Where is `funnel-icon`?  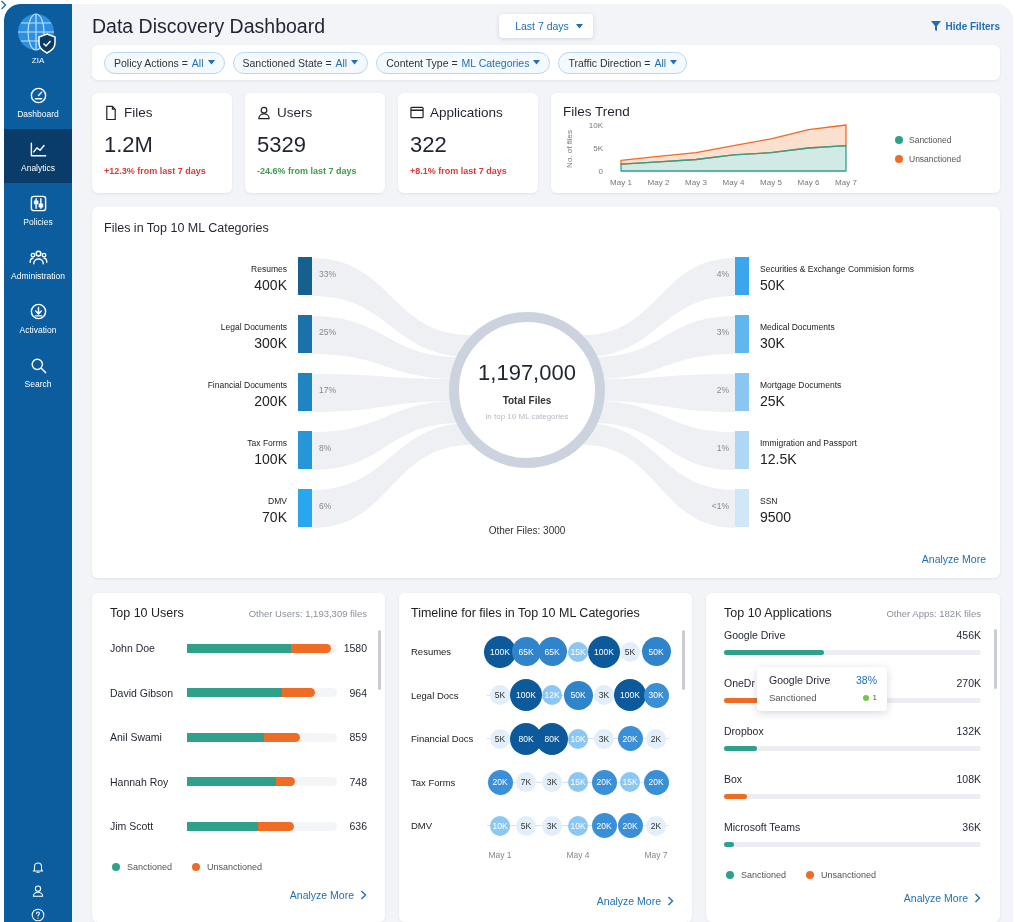
funnel-icon is located at coordinates (935, 26).